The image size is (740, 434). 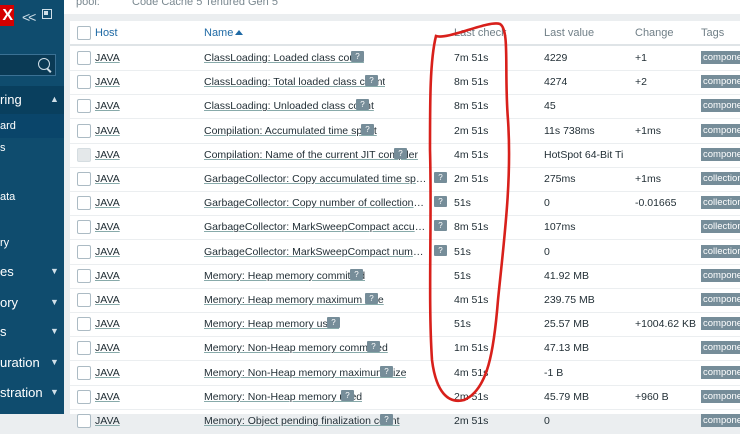 What do you see at coordinates (21, 392) in the screenshot?
I see `nav-administration: stration` at bounding box center [21, 392].